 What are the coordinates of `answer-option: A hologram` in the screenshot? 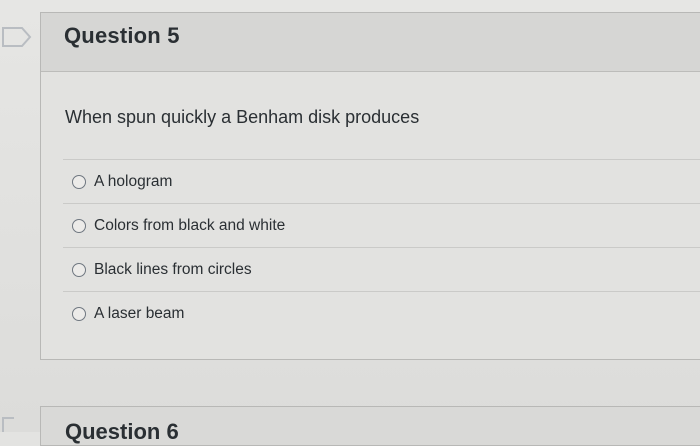 It's located at (381, 181).